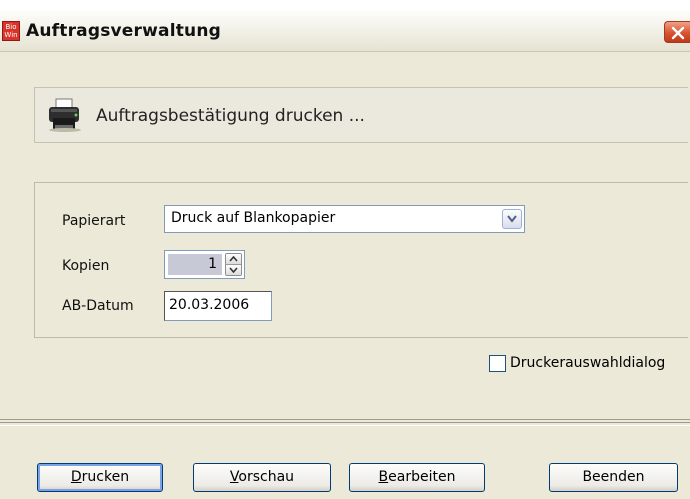 The height and width of the screenshot is (499, 690). I want to click on papierart-label: Papierart, so click(94, 221).